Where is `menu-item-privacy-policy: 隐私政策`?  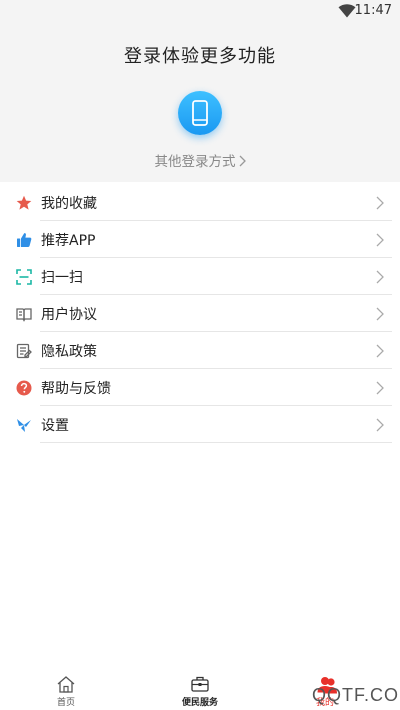
menu-item-privacy-policy: 隐私政策 is located at coordinates (200, 350).